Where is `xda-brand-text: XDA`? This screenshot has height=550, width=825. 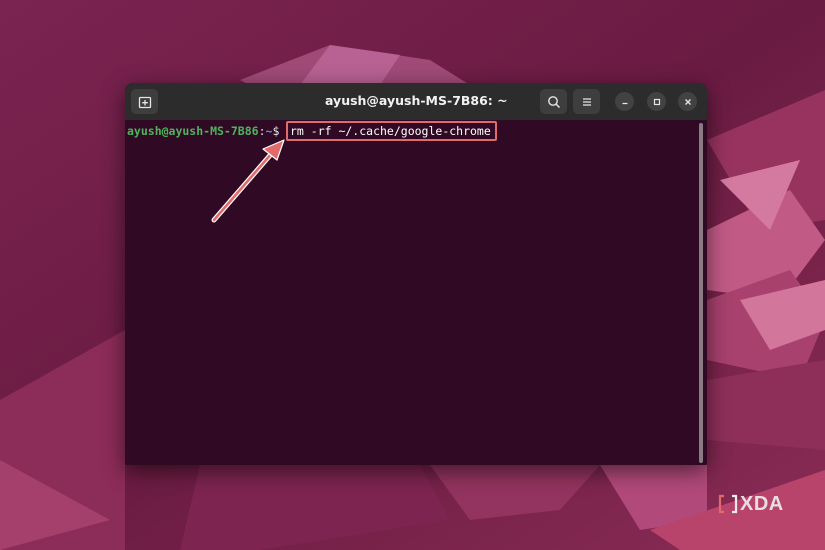 xda-brand-text: XDA is located at coordinates (762, 503).